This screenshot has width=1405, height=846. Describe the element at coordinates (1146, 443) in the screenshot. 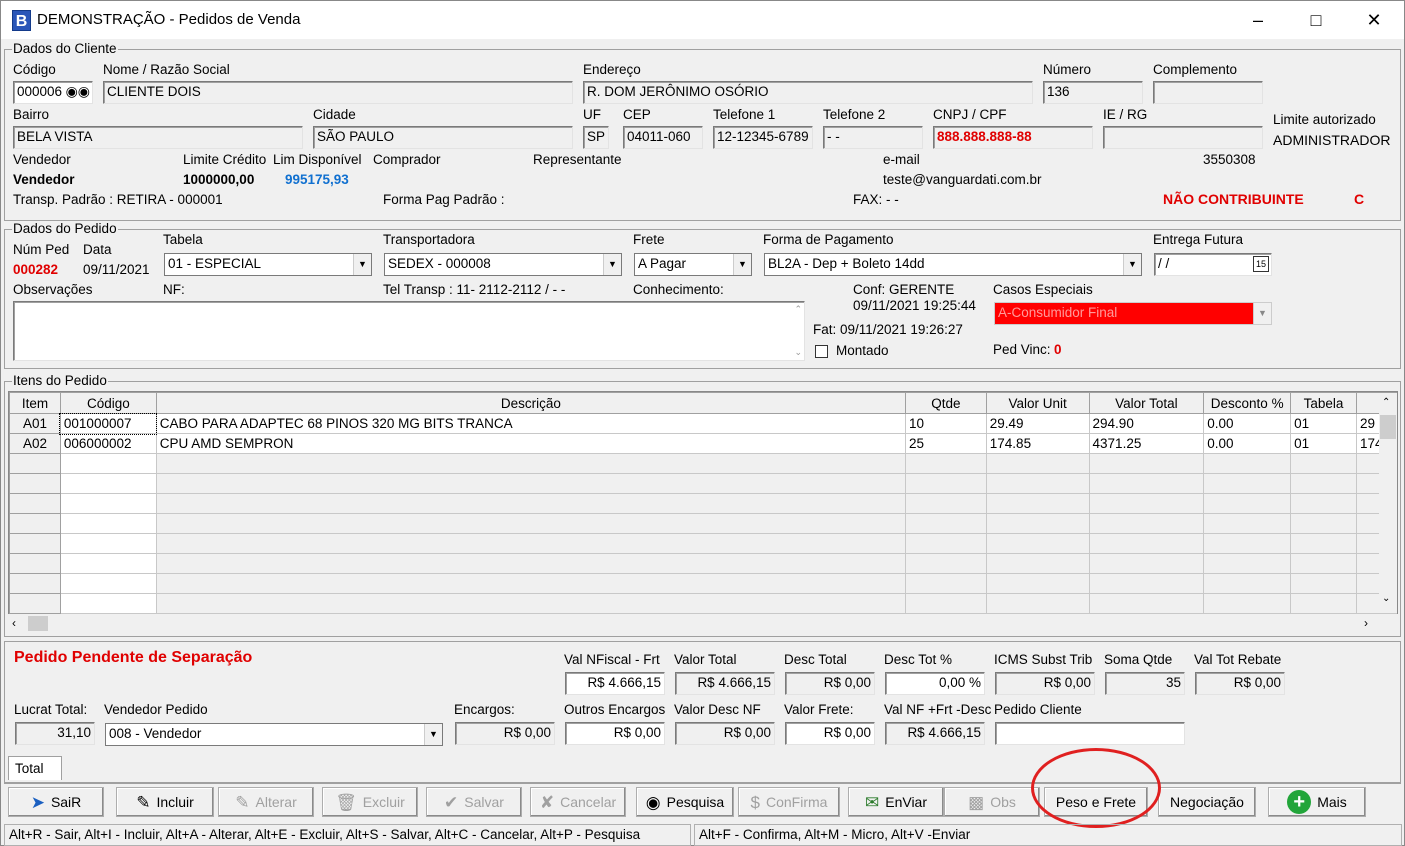

I see `table-cell: 4371.25` at that location.